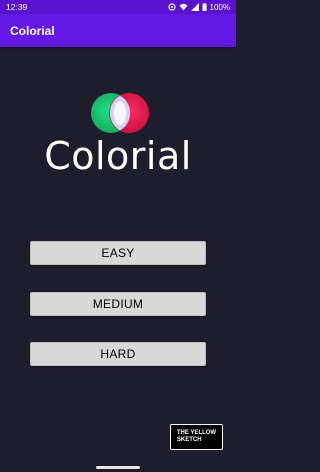 The width and height of the screenshot is (320, 472). Describe the element at coordinates (189, 440) in the screenshot. I see `badge-line2: SKETCH` at that location.